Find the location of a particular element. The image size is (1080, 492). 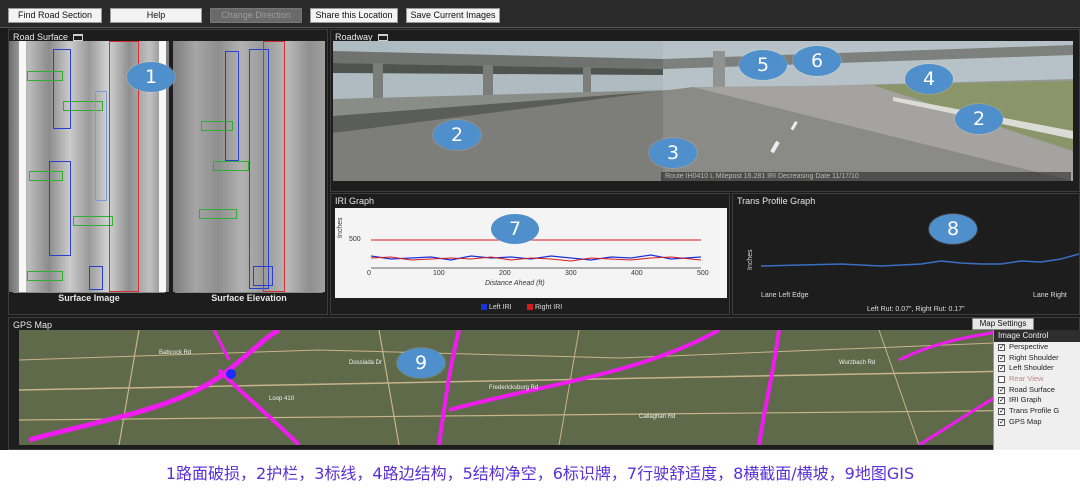

image-control-item-label: Rear View is located at coordinates (1026, 379).